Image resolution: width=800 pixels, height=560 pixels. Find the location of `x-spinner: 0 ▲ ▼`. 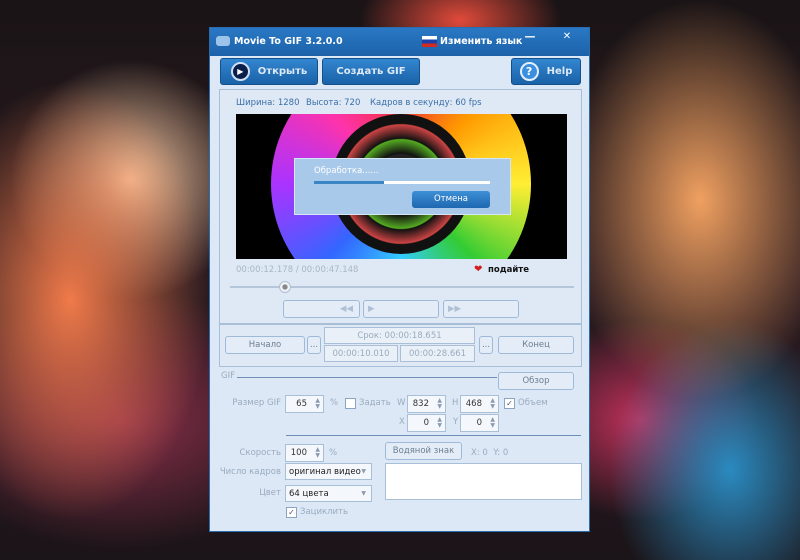

x-spinner: 0 ▲ ▼ is located at coordinates (426, 423).